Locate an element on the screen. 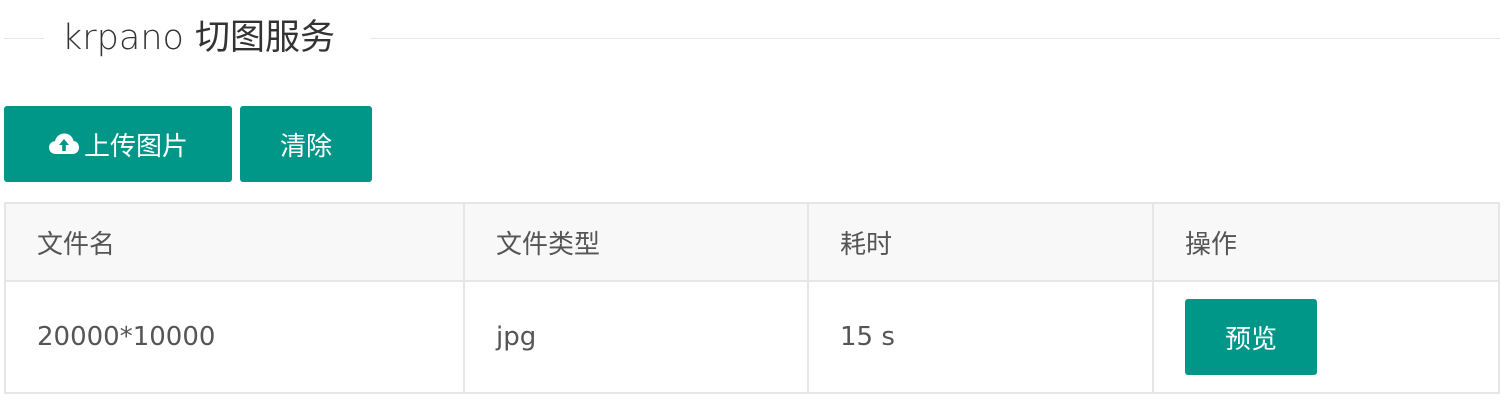 The image size is (1504, 418). cell-file-type: jpg is located at coordinates (636, 337).